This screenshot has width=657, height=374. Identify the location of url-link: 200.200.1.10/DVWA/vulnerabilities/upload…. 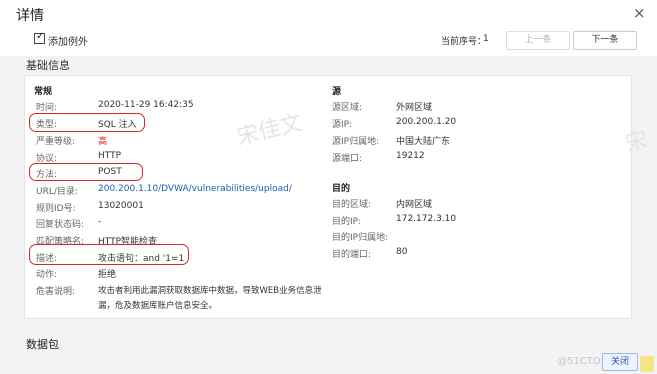
(195, 189).